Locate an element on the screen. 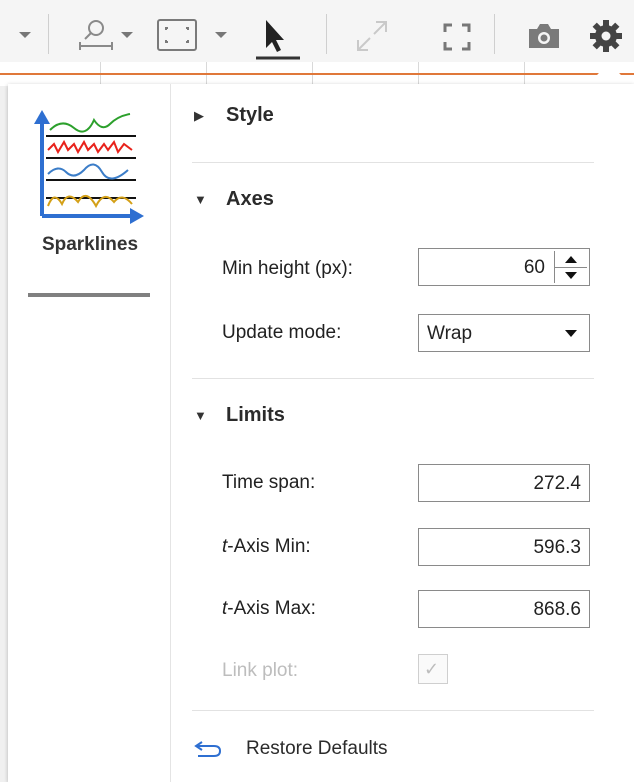 This screenshot has width=634, height=782. popover-pointer is located at coordinates (609, 74).